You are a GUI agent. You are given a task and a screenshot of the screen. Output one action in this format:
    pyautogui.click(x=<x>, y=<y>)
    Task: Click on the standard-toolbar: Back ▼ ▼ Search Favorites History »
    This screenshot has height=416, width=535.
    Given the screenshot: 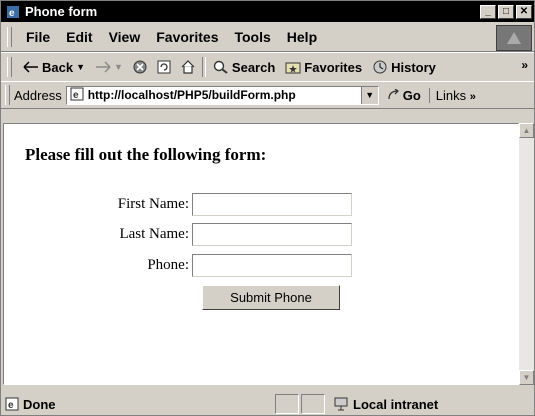 What is the action you would take?
    pyautogui.click(x=267, y=67)
    